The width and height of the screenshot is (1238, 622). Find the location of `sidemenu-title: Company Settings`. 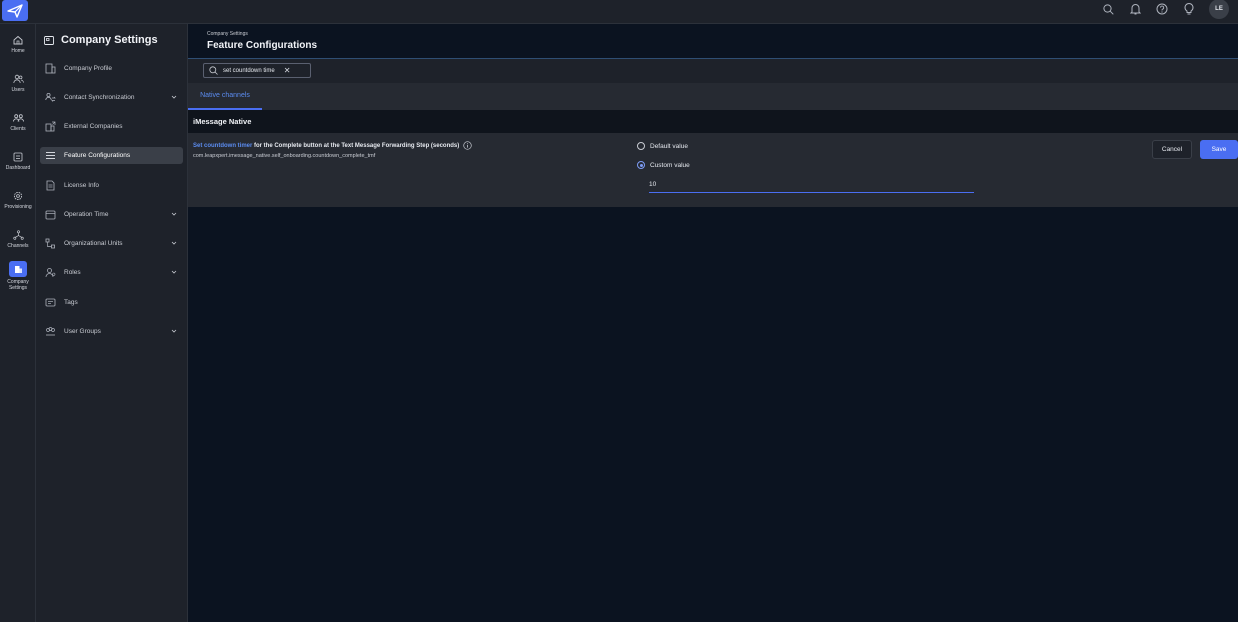

sidemenu-title: Company Settings is located at coordinates (101, 40).